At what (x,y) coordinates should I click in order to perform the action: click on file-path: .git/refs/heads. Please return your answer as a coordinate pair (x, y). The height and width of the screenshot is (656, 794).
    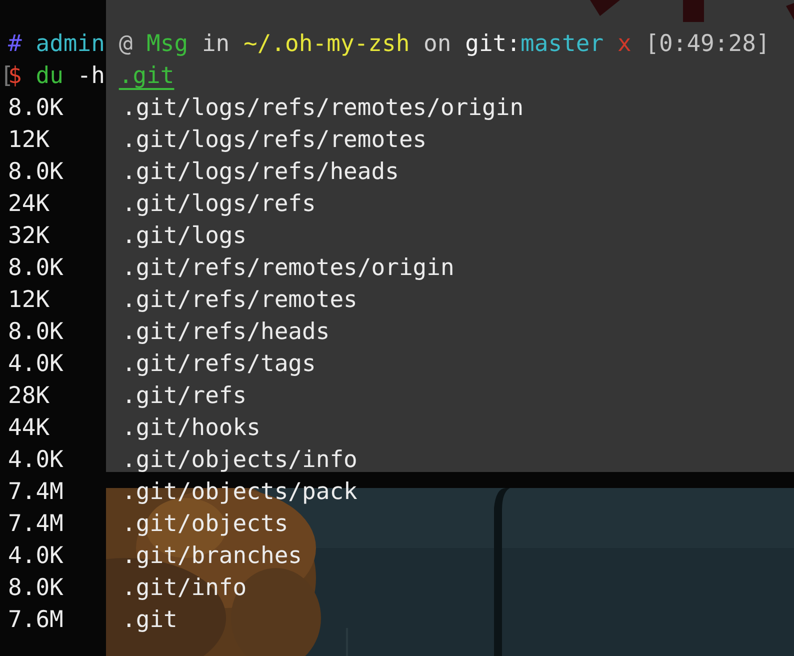
    Looking at the image, I should click on (226, 332).